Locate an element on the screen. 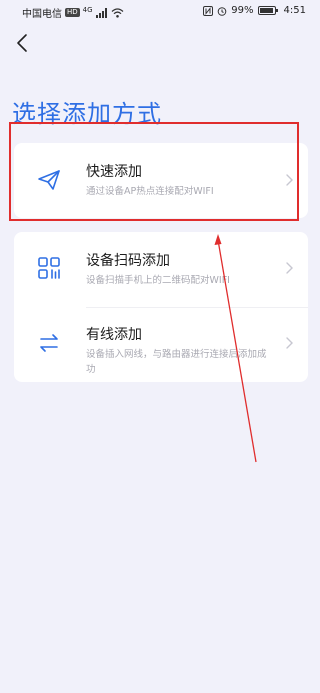 Image resolution: width=320 pixels, height=693 pixels. status-left: 中国电信 HD 4G is located at coordinates (73, 12).